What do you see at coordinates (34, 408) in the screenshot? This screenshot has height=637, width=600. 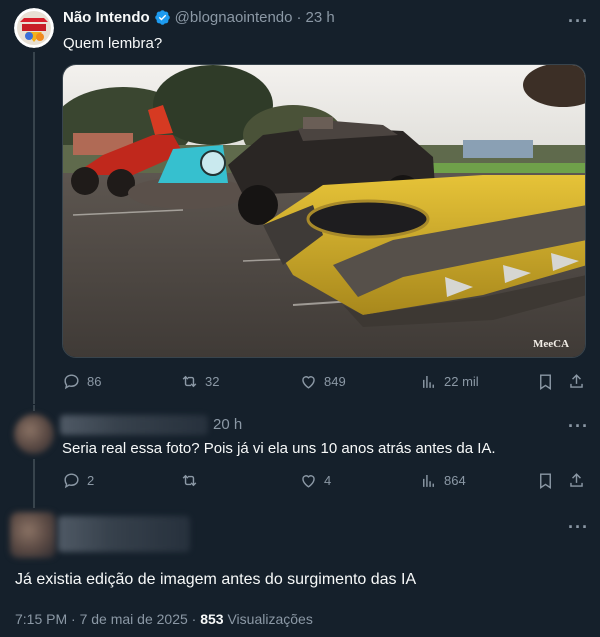 I see `thread-line-top` at bounding box center [34, 408].